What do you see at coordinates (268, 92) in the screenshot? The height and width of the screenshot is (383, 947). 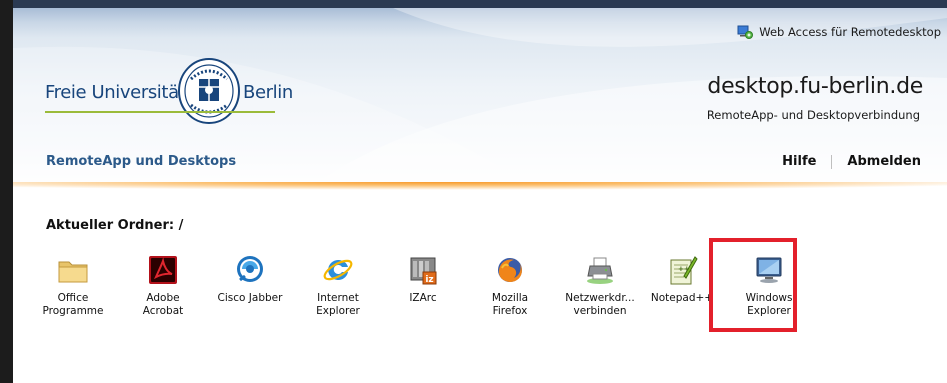 I see `logo-text-right: Berlin` at bounding box center [268, 92].